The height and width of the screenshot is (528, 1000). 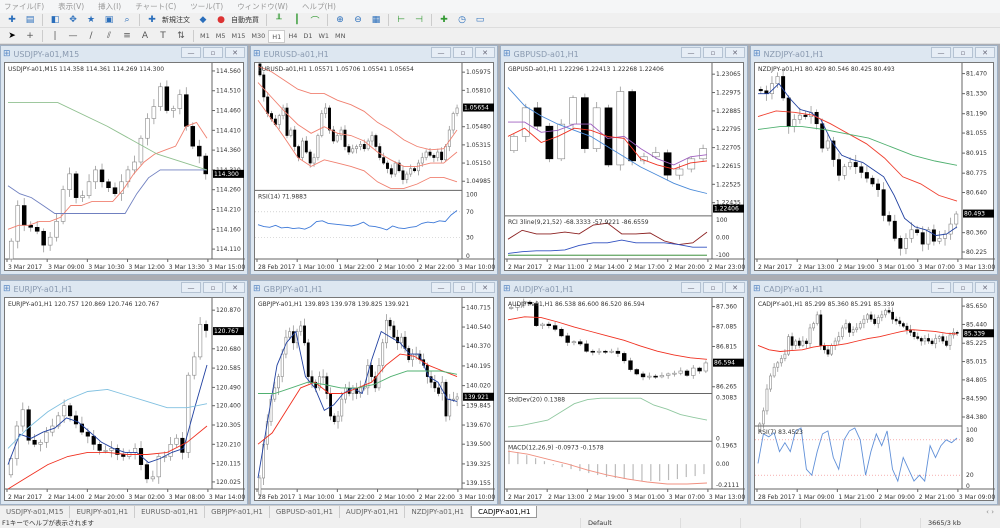 I want to click on chart-tab: NZDJPY-a01,H1, so click(x=438, y=512).